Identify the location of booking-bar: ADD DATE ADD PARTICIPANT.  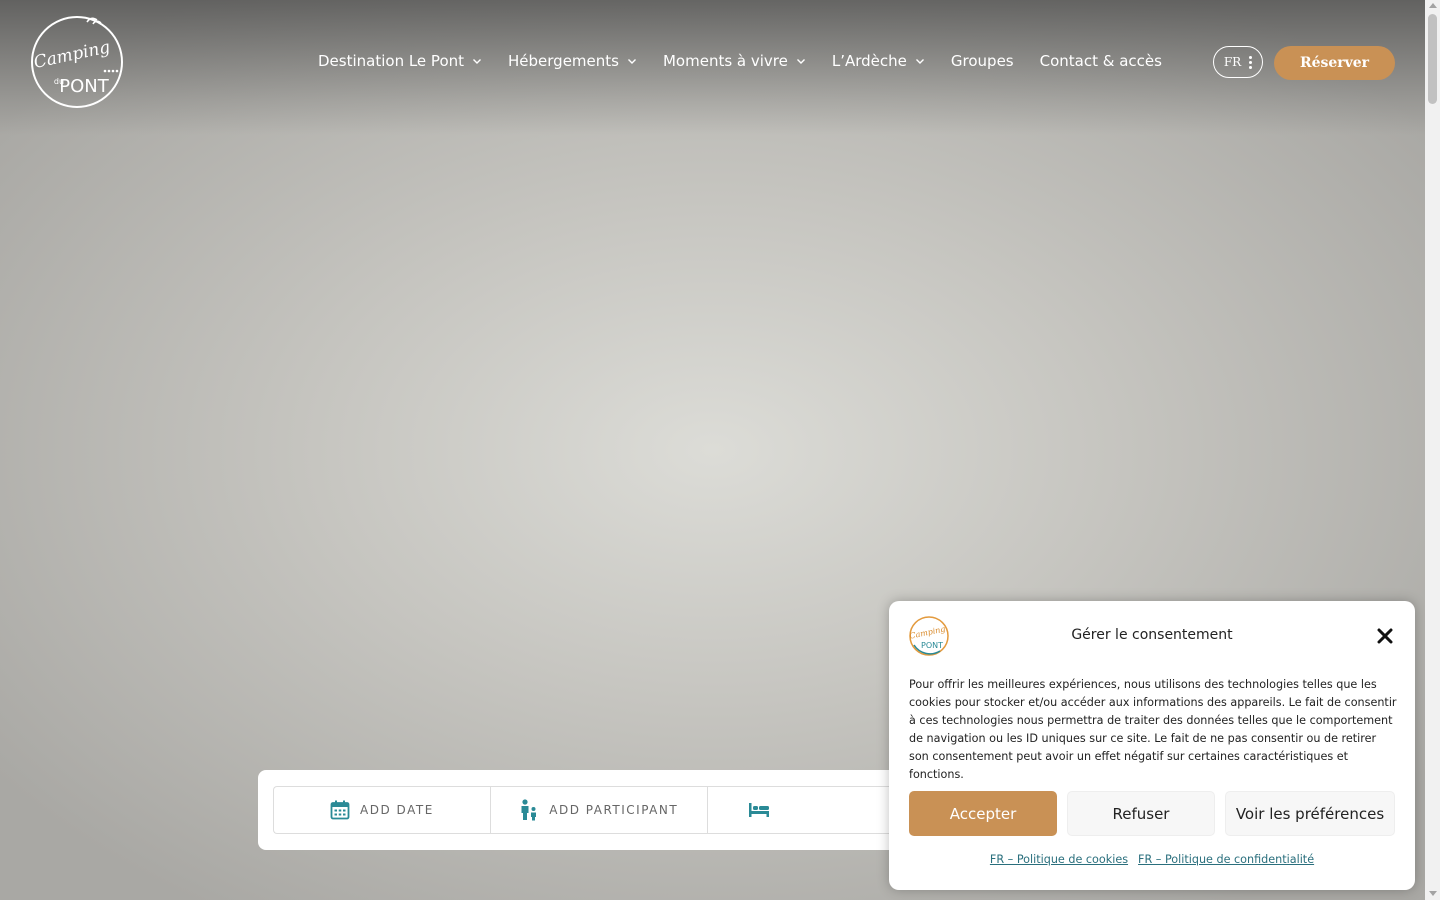
(595, 810).